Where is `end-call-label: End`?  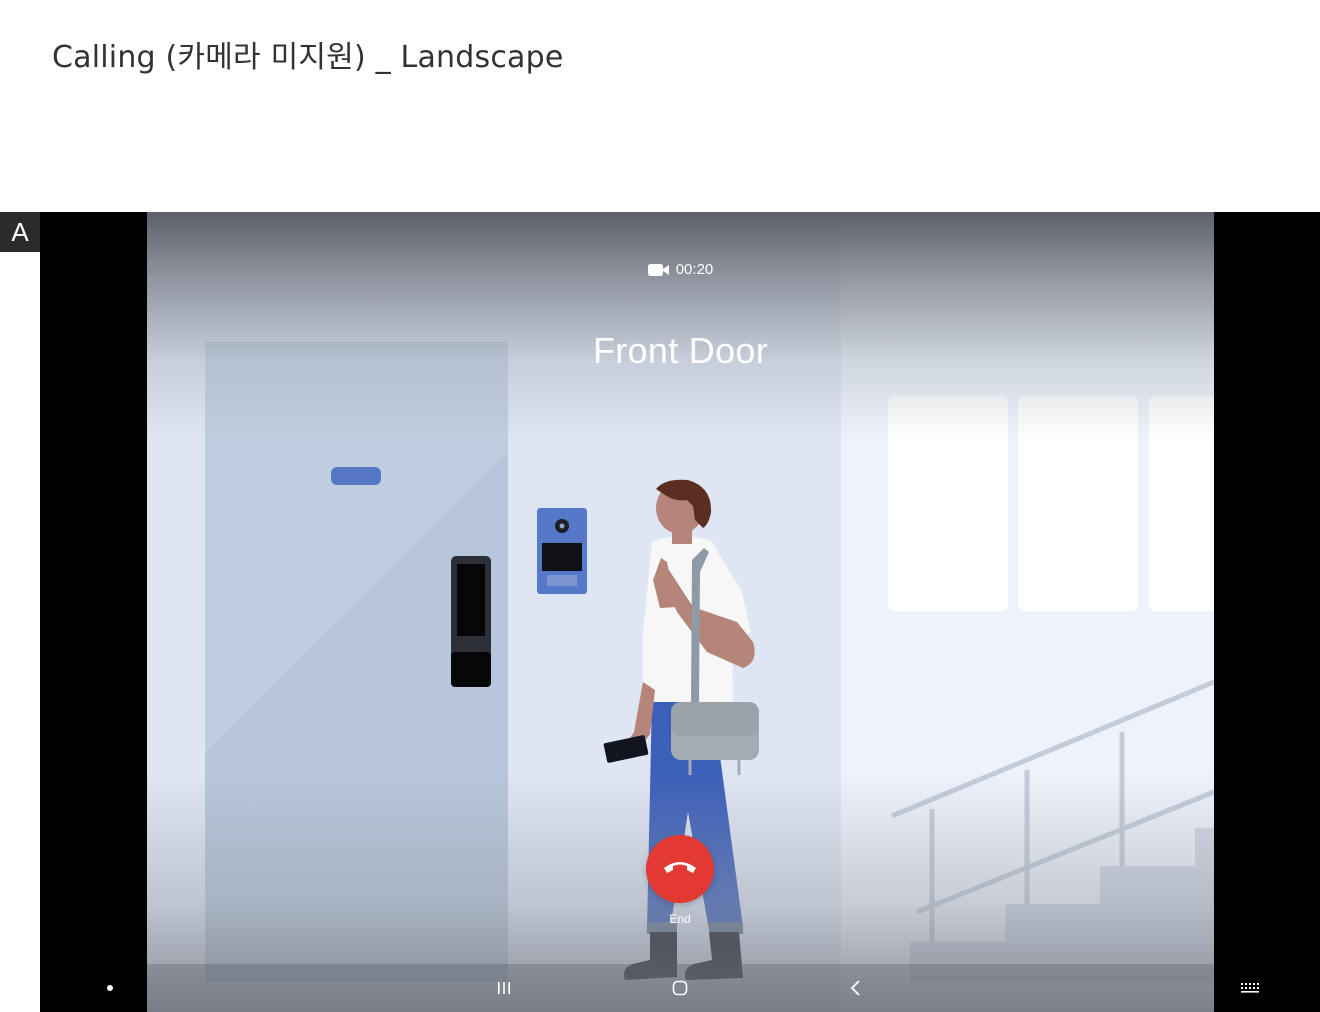 end-call-label: End is located at coordinates (680, 919).